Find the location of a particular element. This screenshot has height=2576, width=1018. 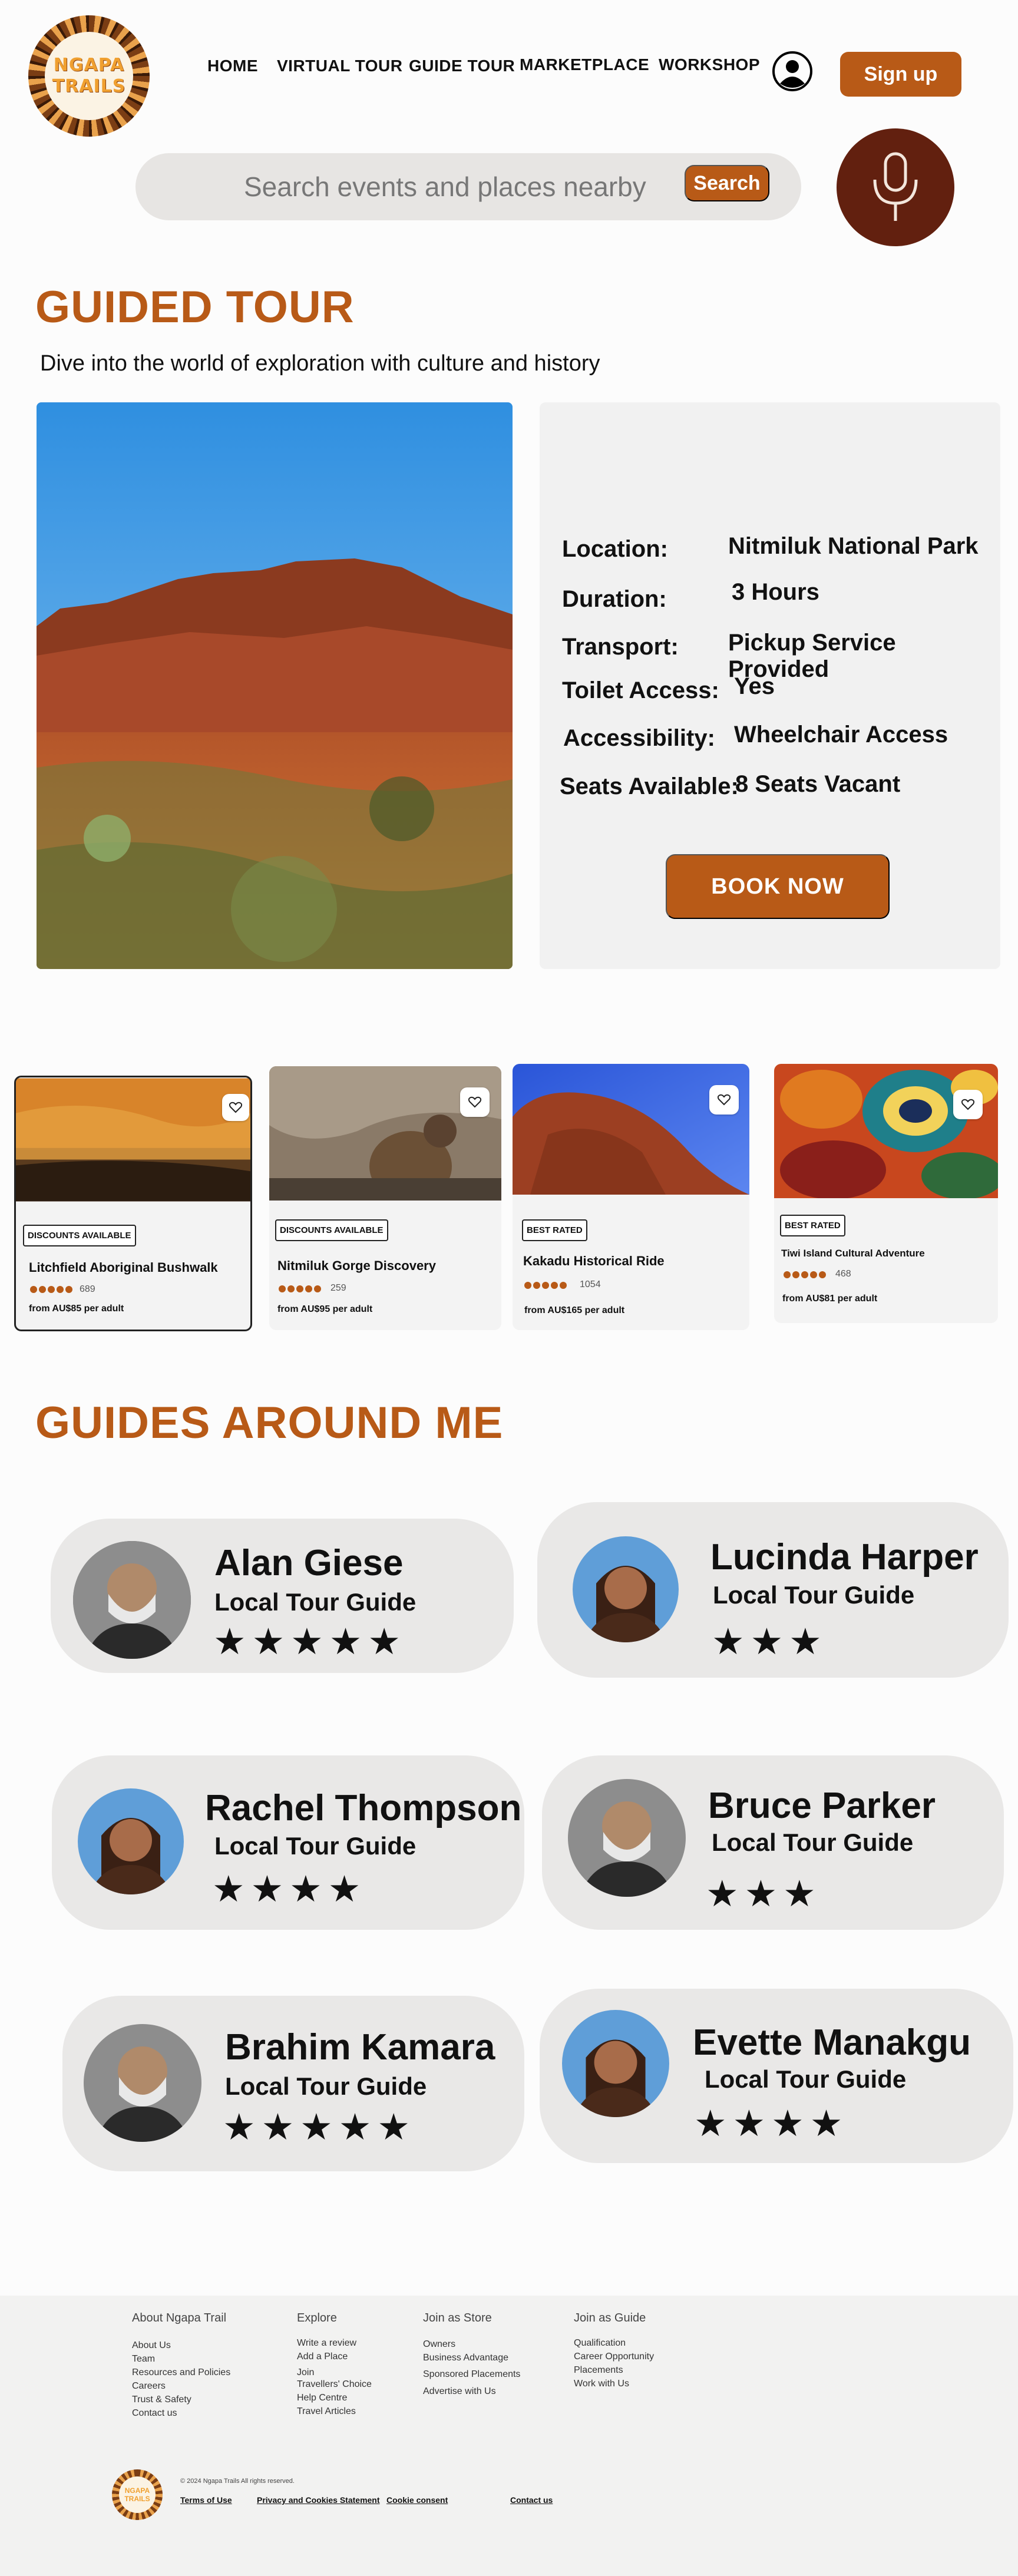

cookie-consent-link: Cookie consent is located at coordinates (417, 2500).